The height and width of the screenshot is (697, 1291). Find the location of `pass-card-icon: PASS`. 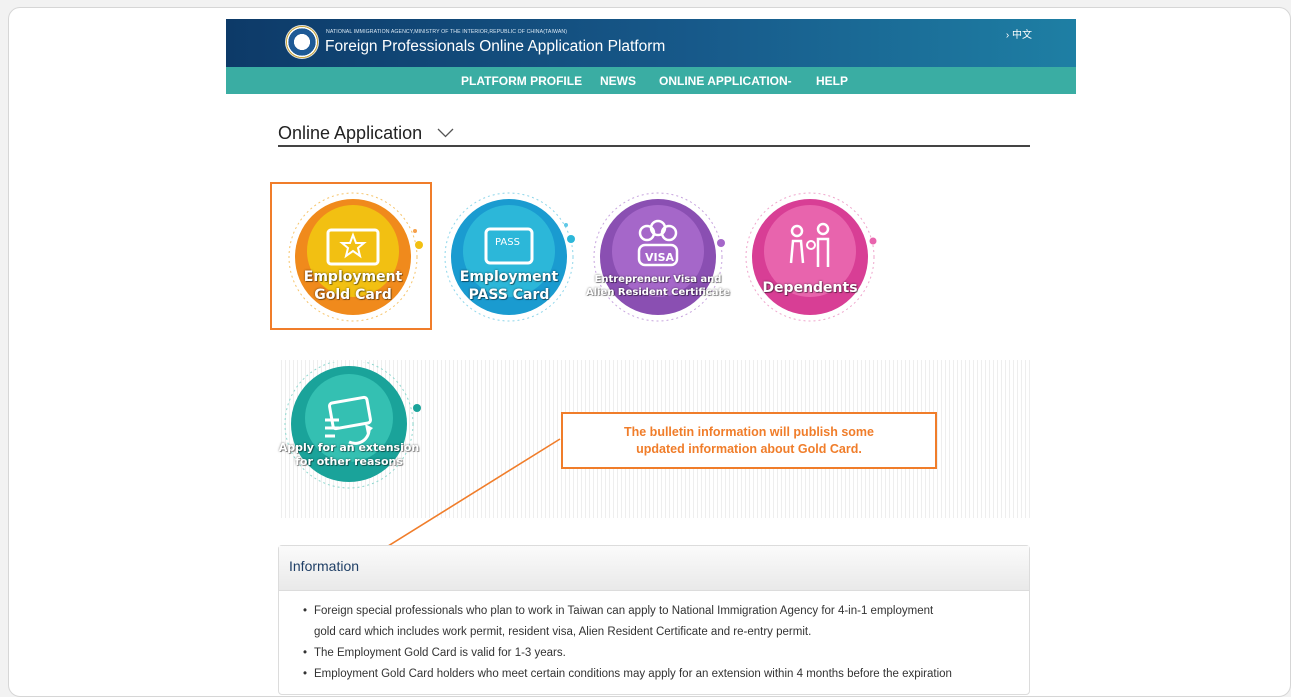

pass-card-icon: PASS is located at coordinates (509, 257).